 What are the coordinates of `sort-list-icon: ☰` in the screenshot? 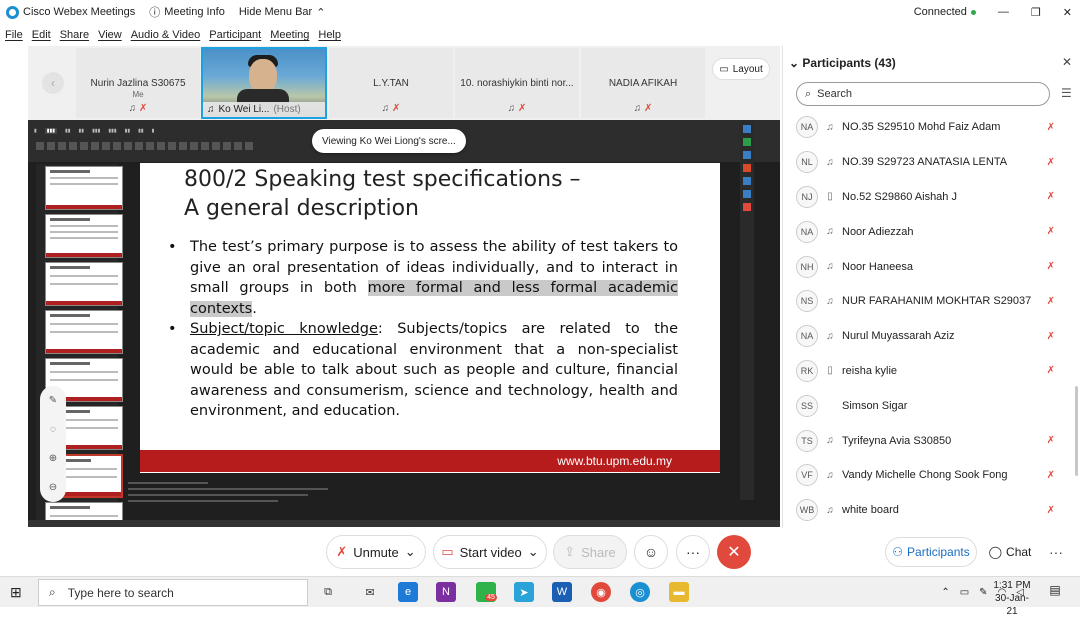 It's located at (1066, 93).